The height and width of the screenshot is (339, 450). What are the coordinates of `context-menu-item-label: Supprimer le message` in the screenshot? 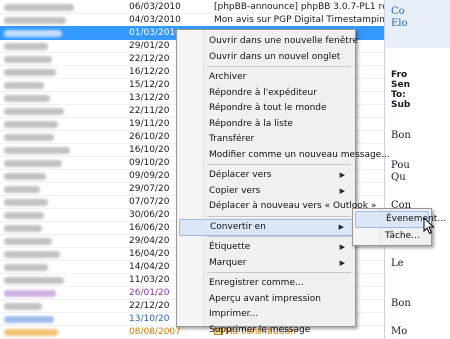 It's located at (260, 329).